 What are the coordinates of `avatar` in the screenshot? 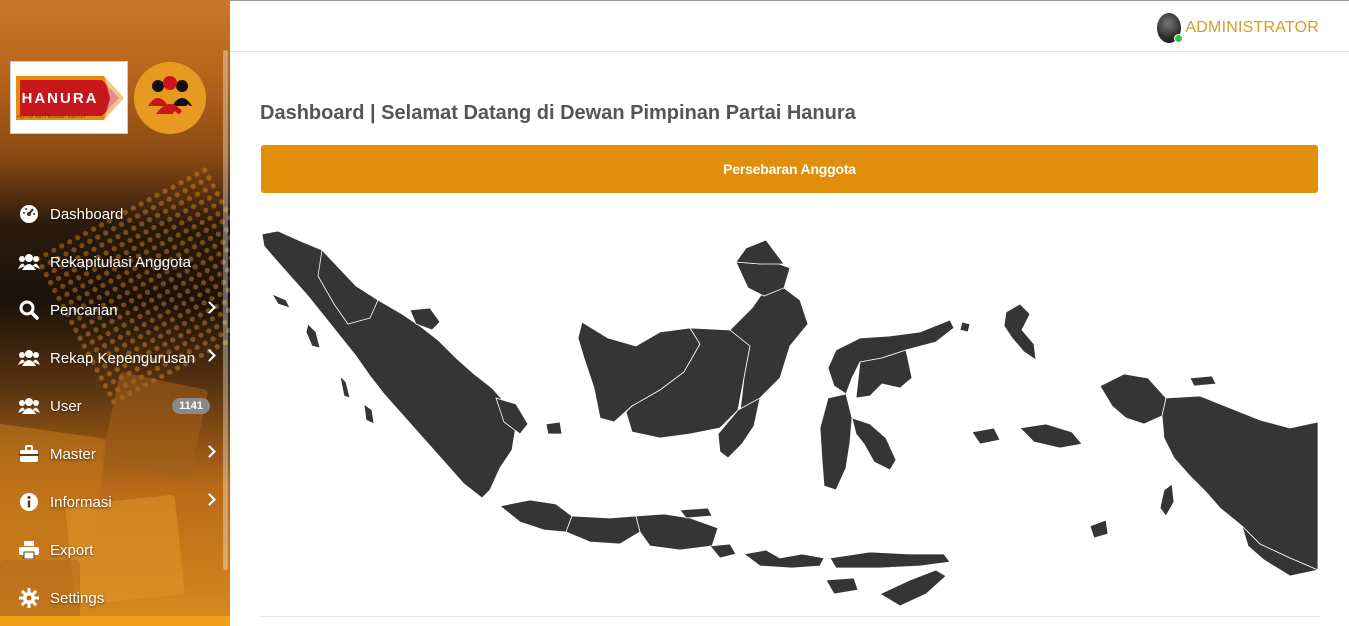 It's located at (1170, 28).